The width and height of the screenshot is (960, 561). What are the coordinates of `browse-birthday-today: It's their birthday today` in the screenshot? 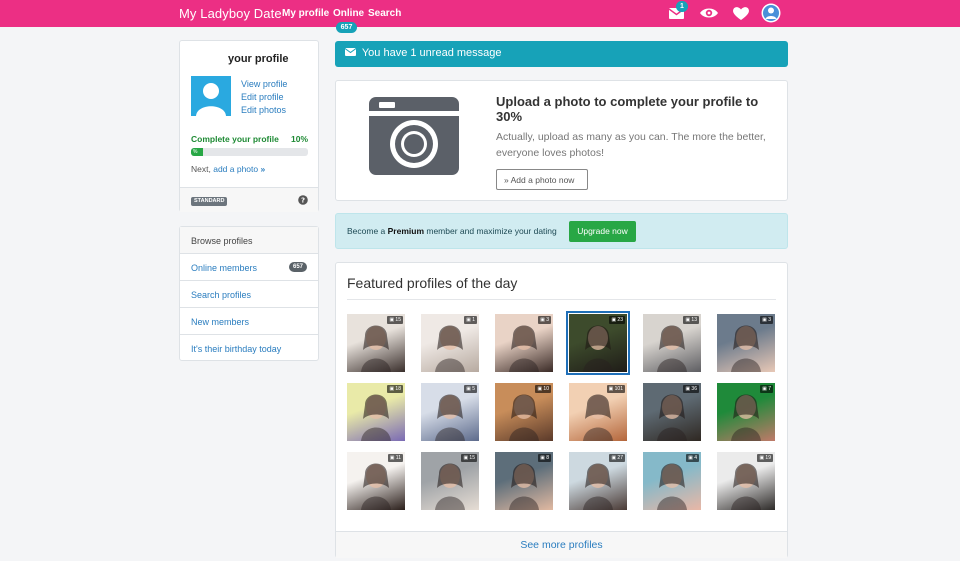 It's located at (249, 348).